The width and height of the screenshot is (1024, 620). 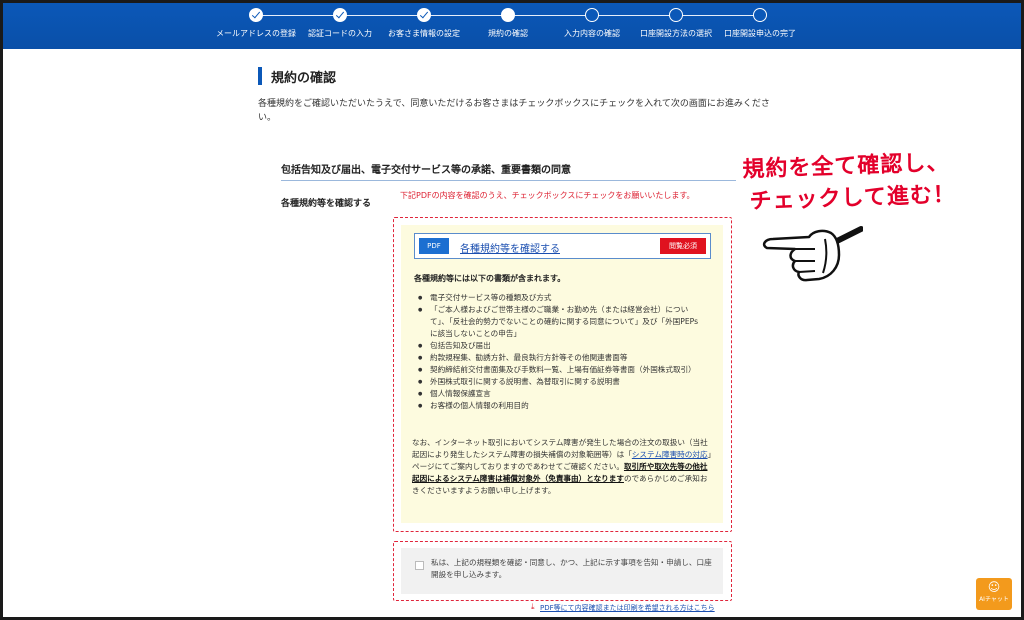 What do you see at coordinates (260, 76) in the screenshot?
I see `title-accent-bar` at bounding box center [260, 76].